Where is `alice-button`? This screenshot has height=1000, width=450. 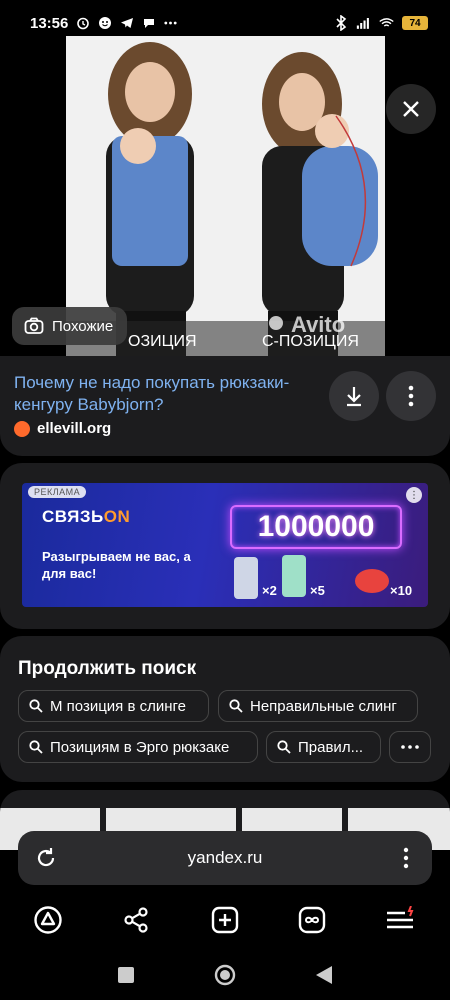 alice-button is located at coordinates (48, 920).